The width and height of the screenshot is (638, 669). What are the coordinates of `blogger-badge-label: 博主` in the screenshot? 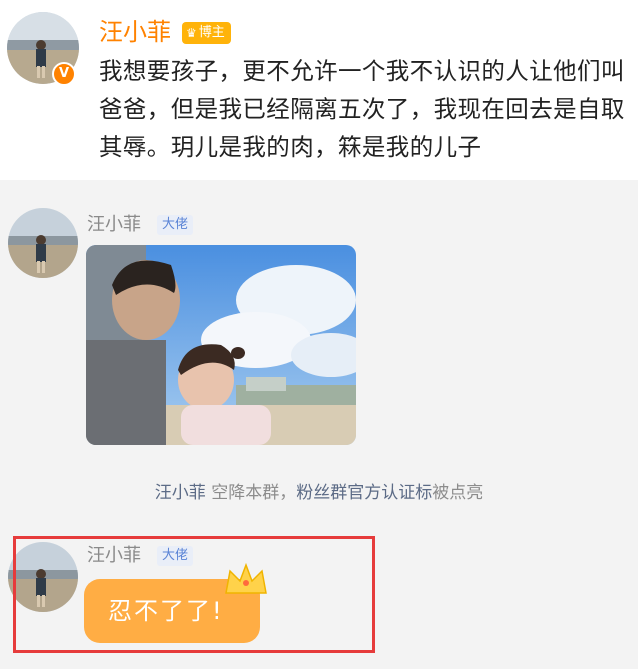 It's located at (211, 32).